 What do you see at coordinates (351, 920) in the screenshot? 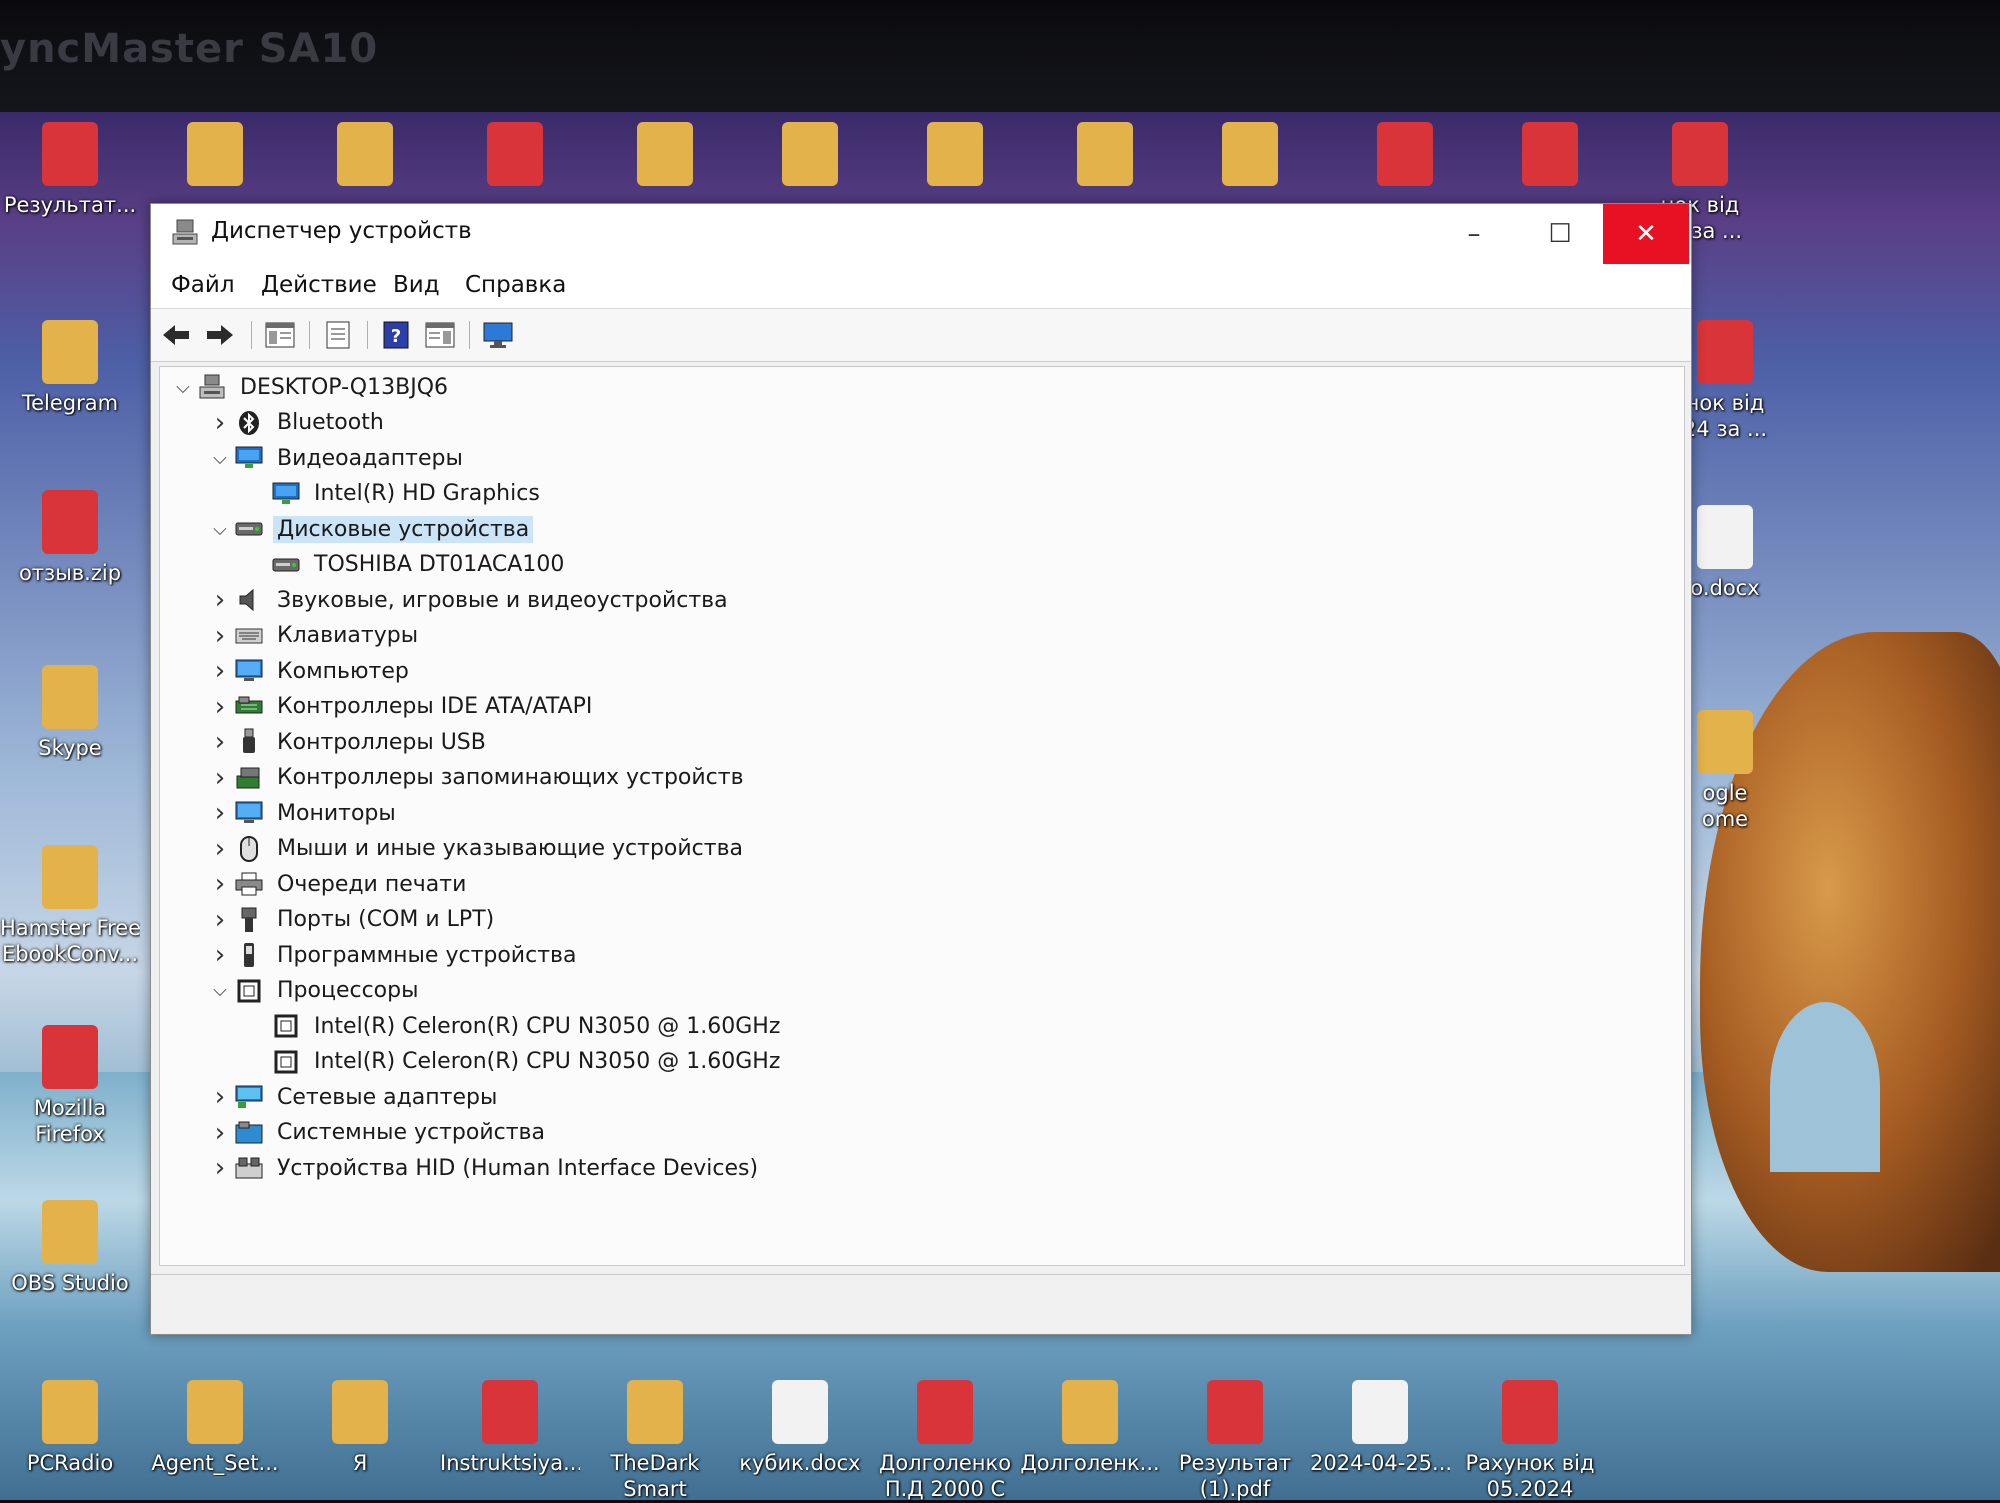
I see `tree-row: › Порты (COM и LPT)` at bounding box center [351, 920].